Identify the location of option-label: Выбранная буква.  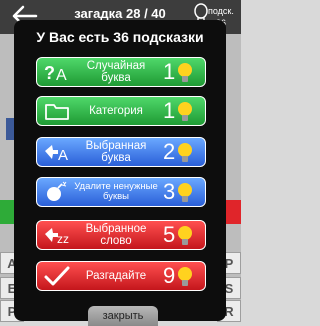
(116, 152).